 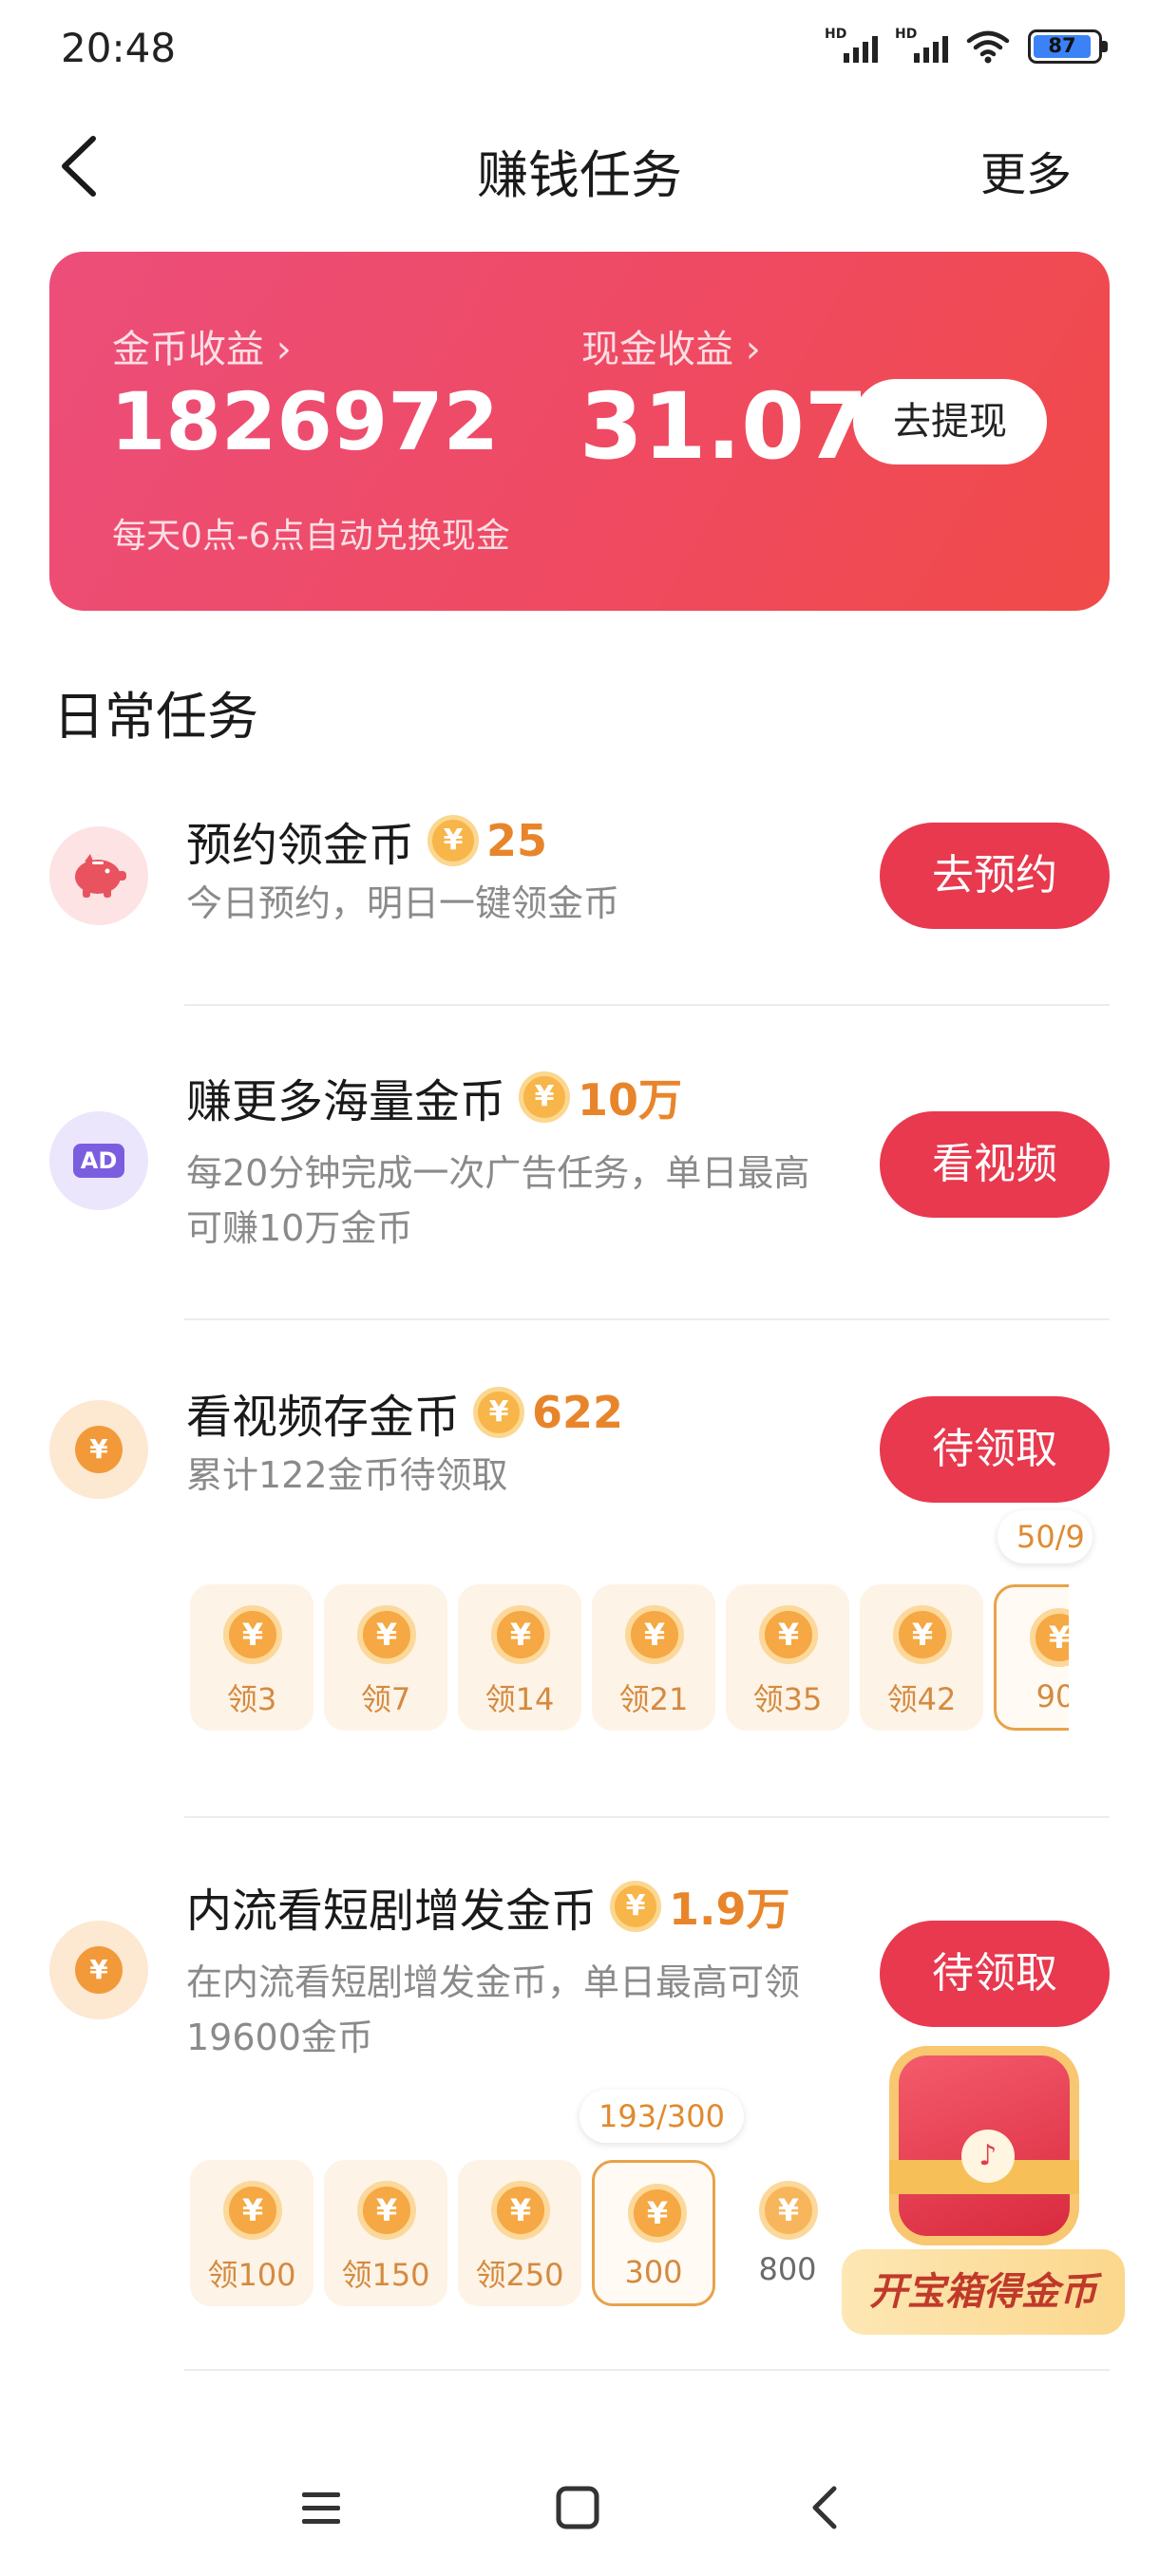 What do you see at coordinates (321, 2507) in the screenshot?
I see `menu-icon` at bounding box center [321, 2507].